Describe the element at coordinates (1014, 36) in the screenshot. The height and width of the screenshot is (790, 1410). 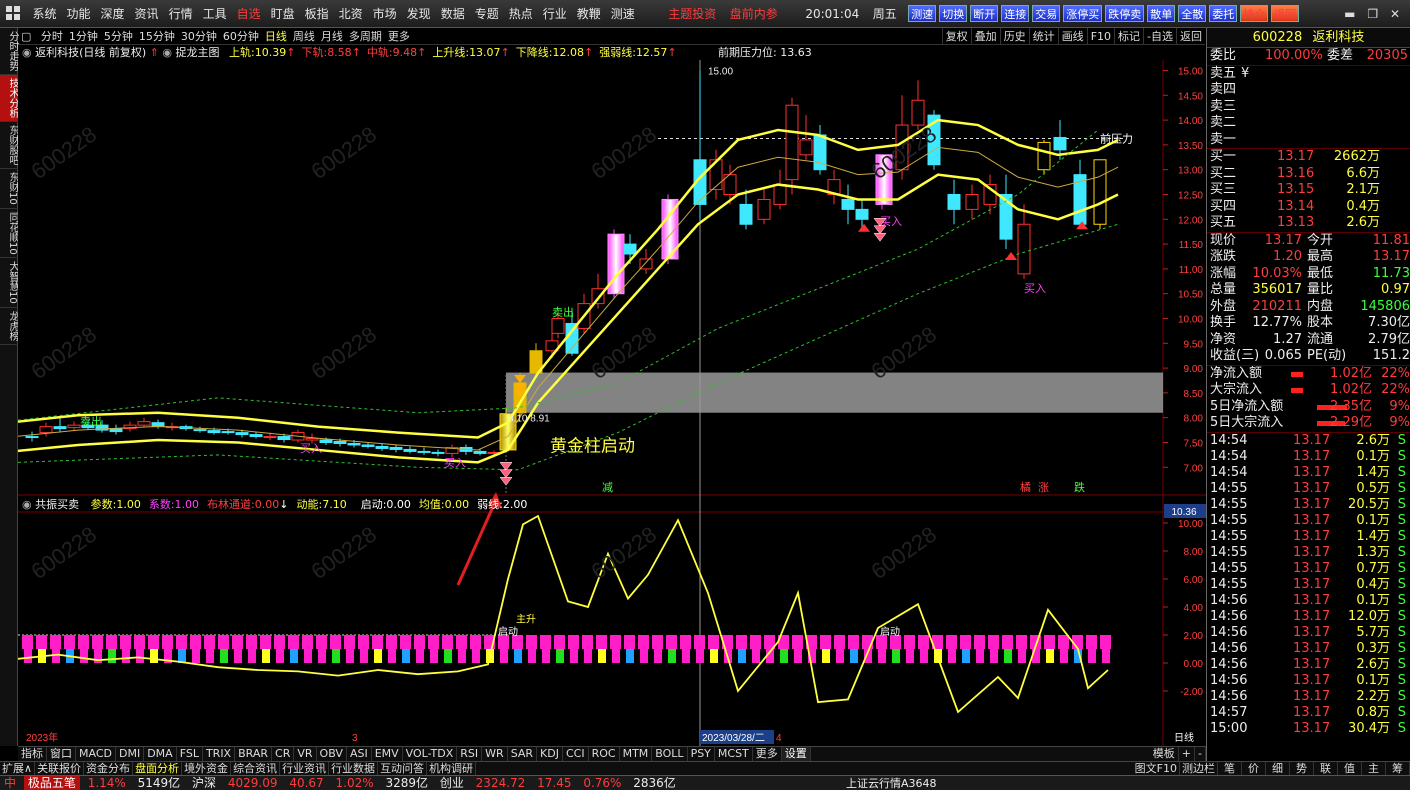
I see `tool-2: 历史` at that location.